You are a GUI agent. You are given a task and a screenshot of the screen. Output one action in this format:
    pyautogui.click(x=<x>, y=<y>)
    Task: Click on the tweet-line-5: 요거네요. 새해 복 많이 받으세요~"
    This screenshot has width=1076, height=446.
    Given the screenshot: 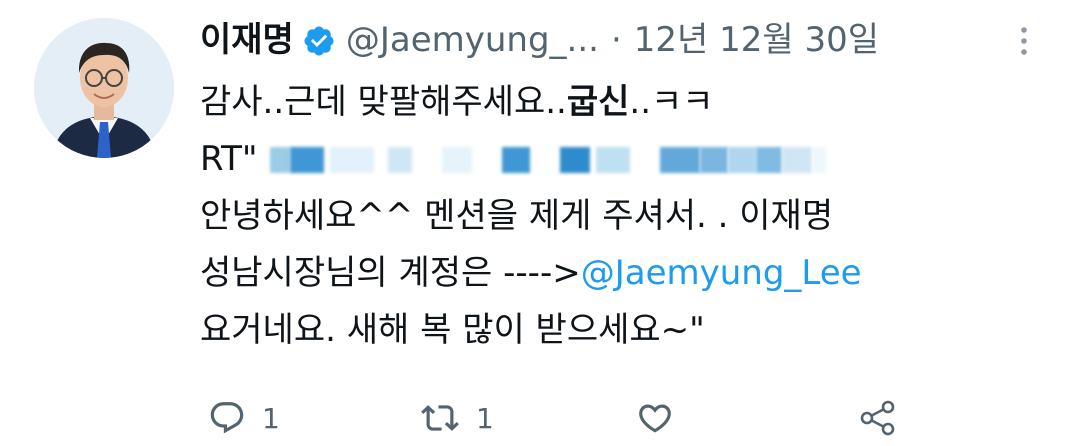 What is the action you would take?
    pyautogui.click(x=452, y=330)
    